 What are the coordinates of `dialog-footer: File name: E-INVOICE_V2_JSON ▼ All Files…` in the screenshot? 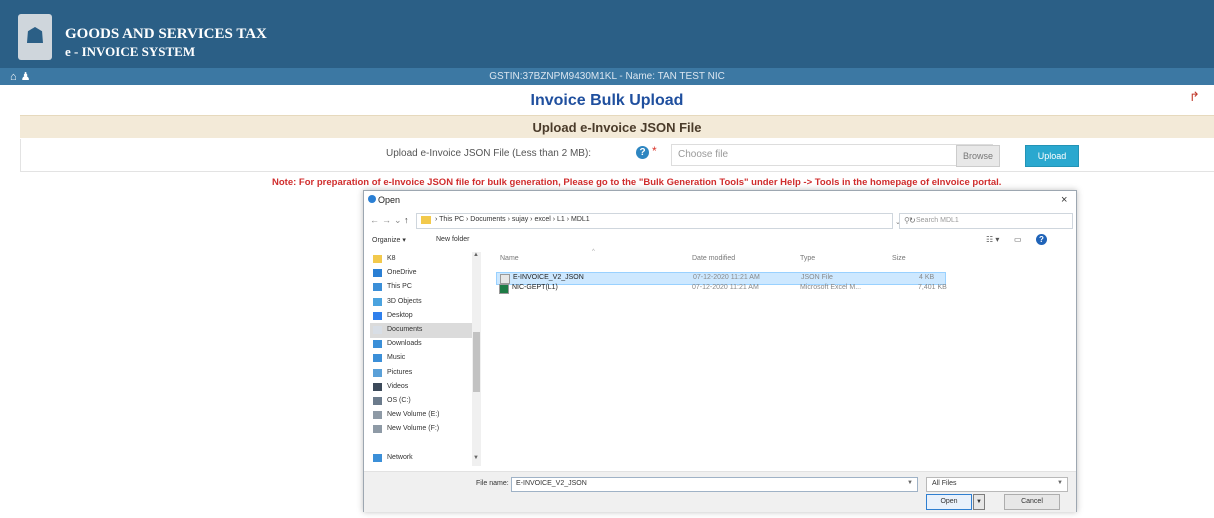 It's located at (720, 491).